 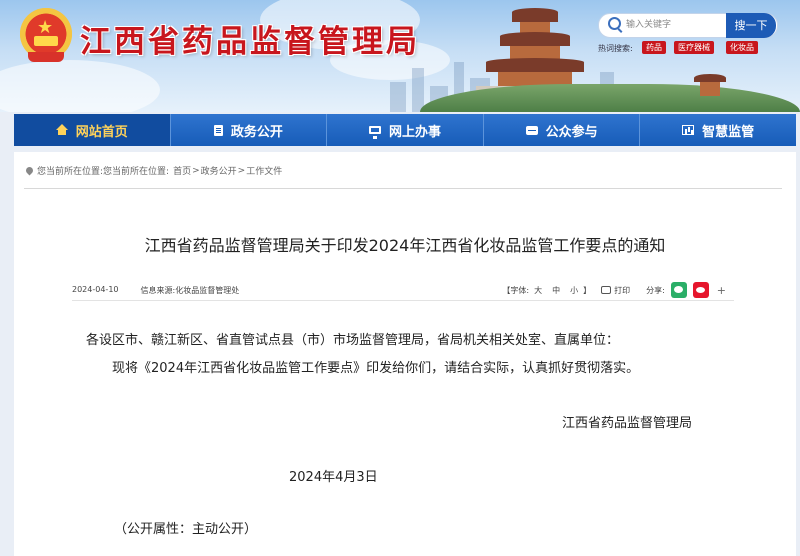 What do you see at coordinates (654, 47) in the screenshot?
I see `hot-word-drugs: 药品` at bounding box center [654, 47].